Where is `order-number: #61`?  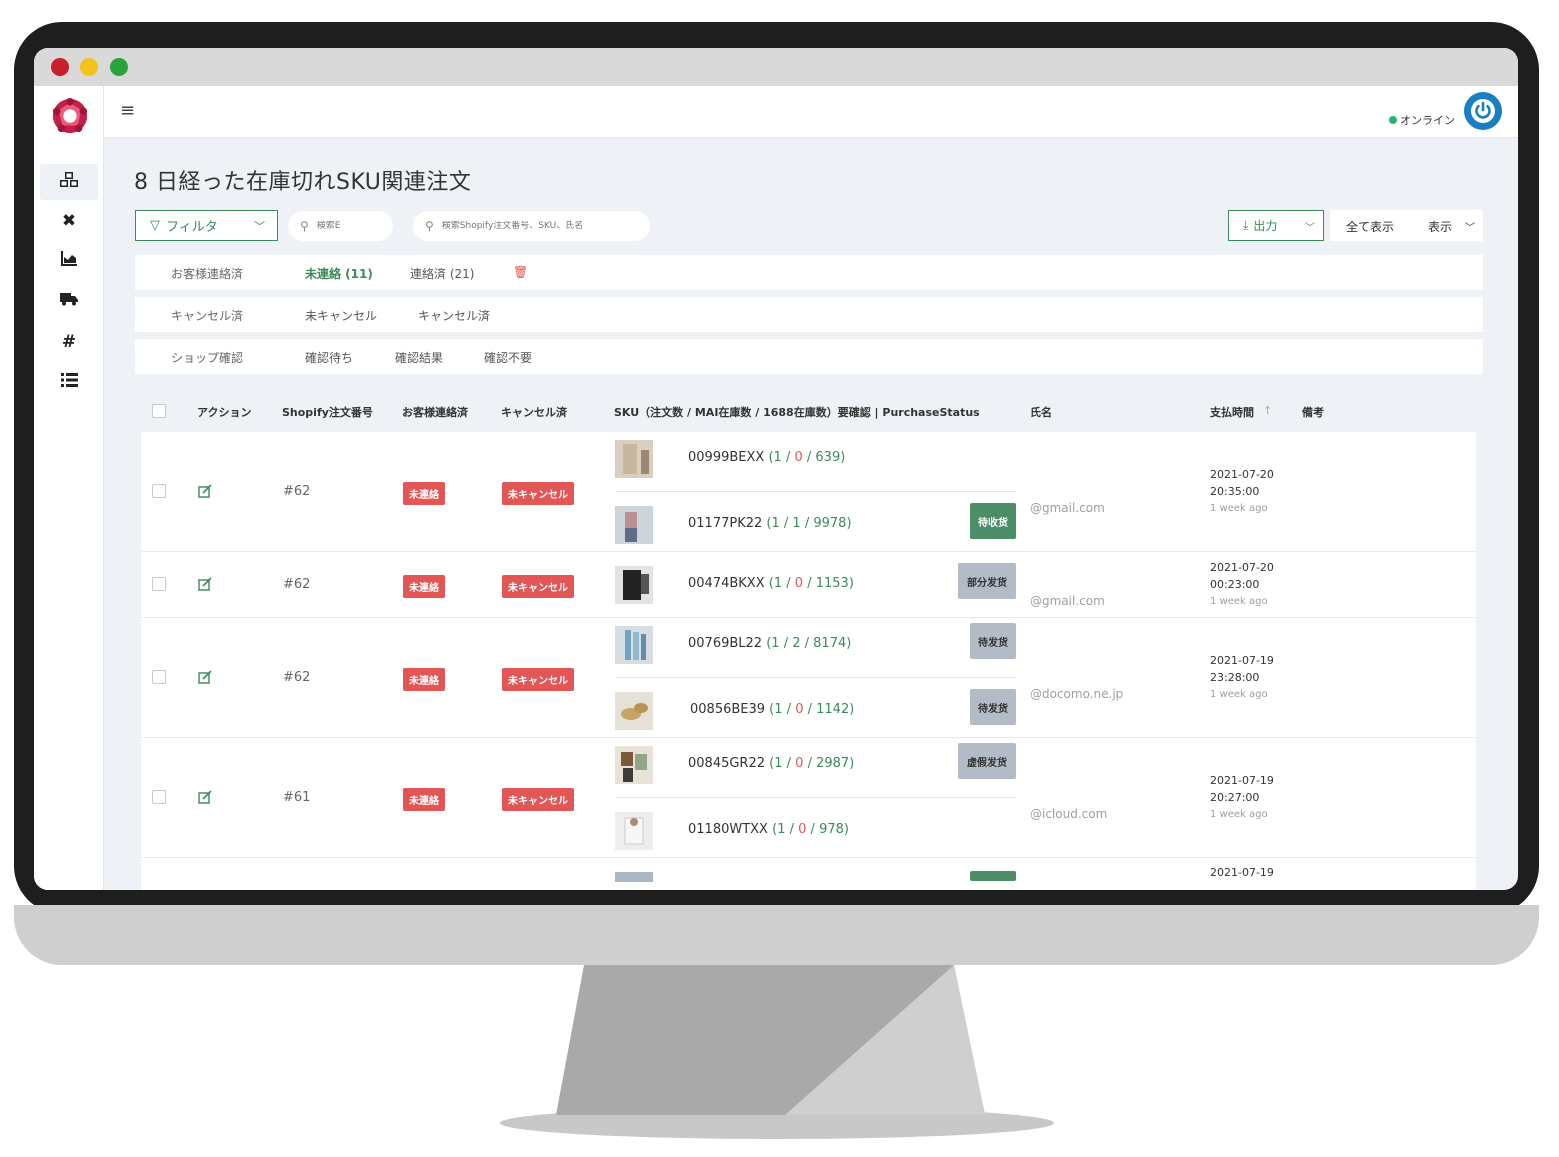 order-number: #61 is located at coordinates (296, 797).